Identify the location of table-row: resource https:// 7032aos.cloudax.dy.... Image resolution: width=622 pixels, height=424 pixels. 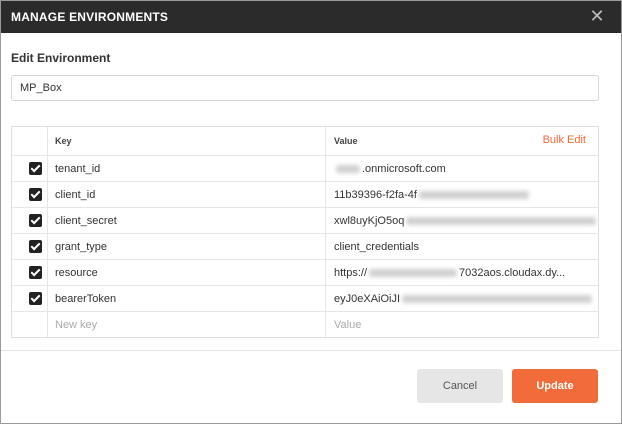
(305, 272).